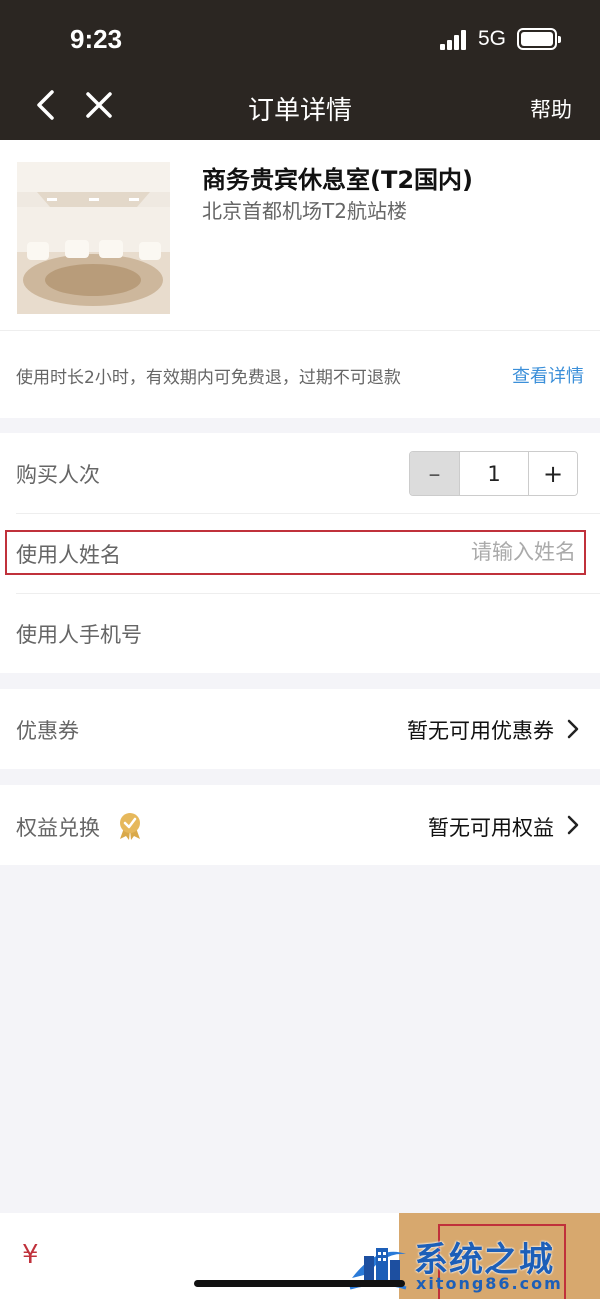 The width and height of the screenshot is (600, 1299). Describe the element at coordinates (492, 38) in the screenshot. I see `network-type: 5G` at that location.